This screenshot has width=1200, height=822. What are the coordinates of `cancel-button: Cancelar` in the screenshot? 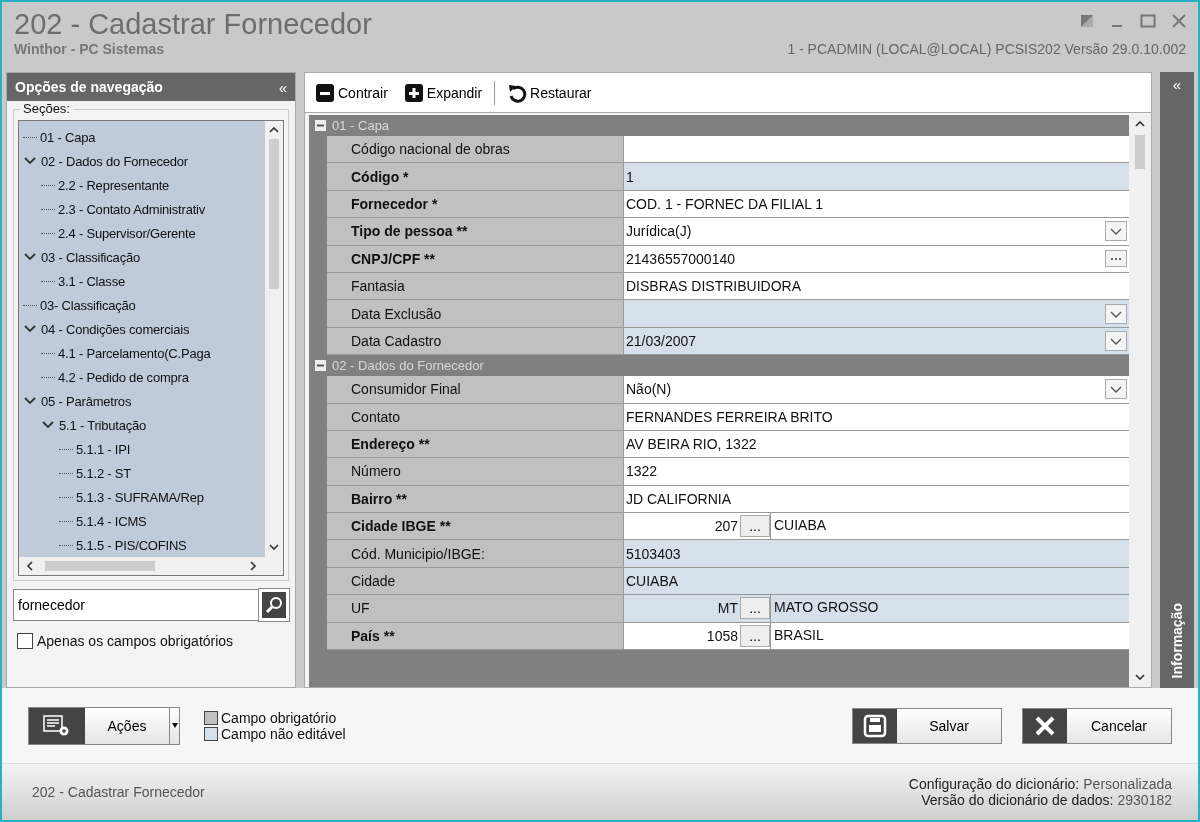 It's located at (1097, 725).